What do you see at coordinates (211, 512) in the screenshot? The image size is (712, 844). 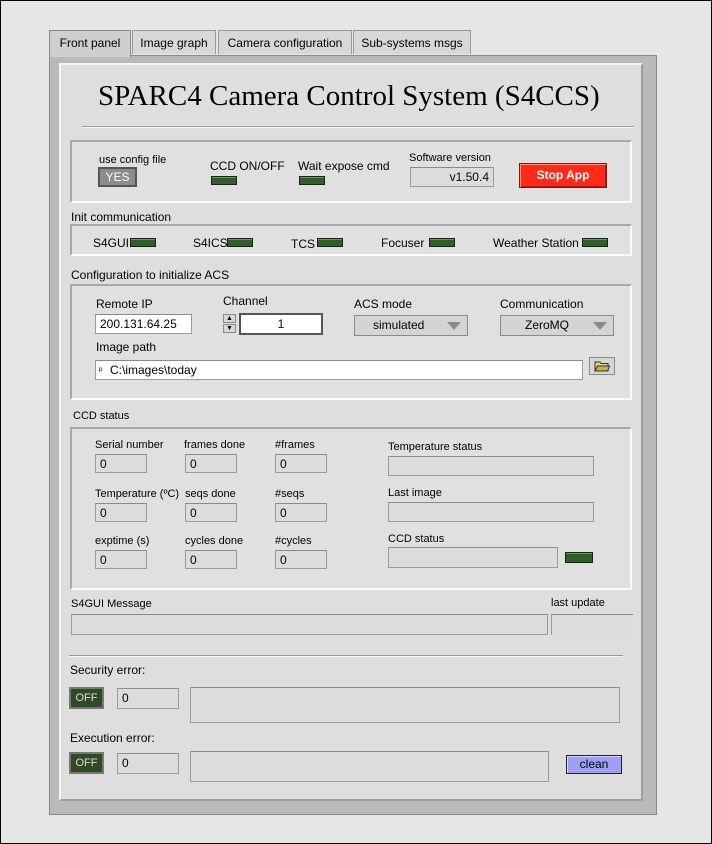 I see `seqs-done-field: 0` at bounding box center [211, 512].